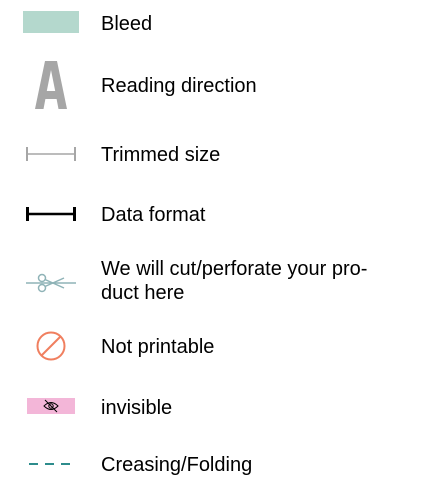  Describe the element at coordinates (127, 24) in the screenshot. I see `legend-label-bleed: Bleed` at that location.